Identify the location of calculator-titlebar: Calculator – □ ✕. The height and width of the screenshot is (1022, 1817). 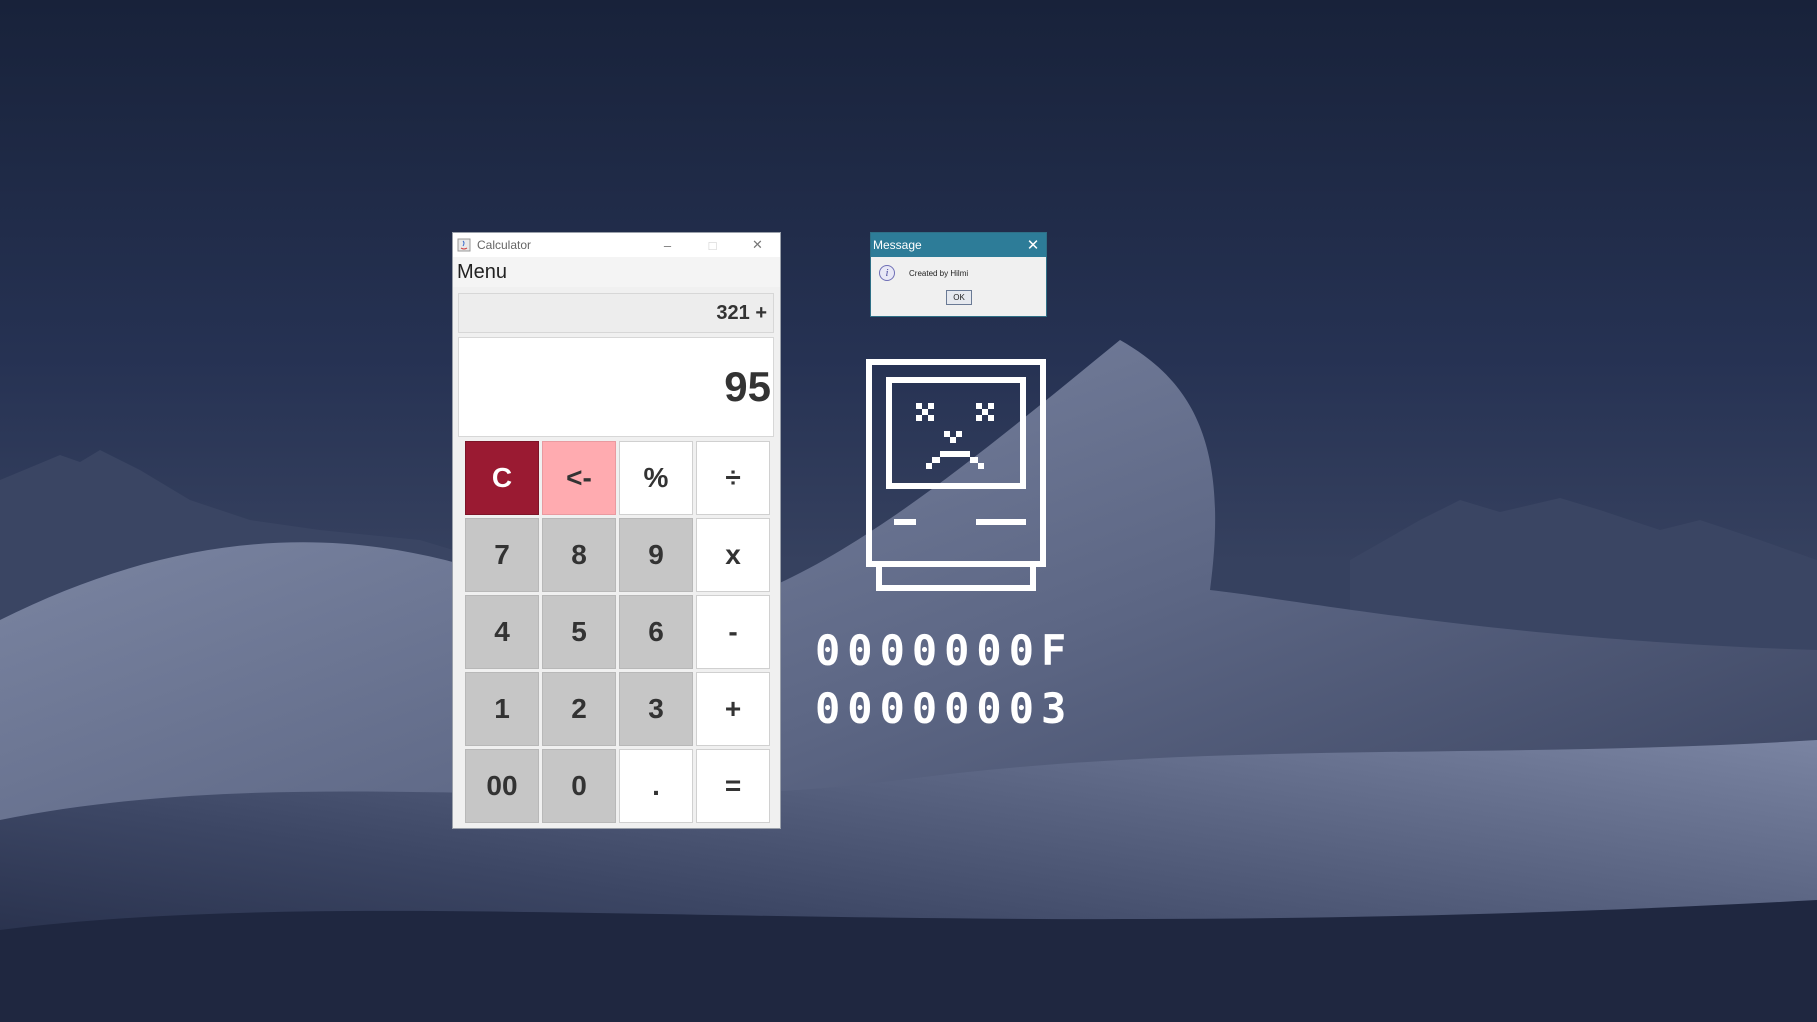
(616, 245).